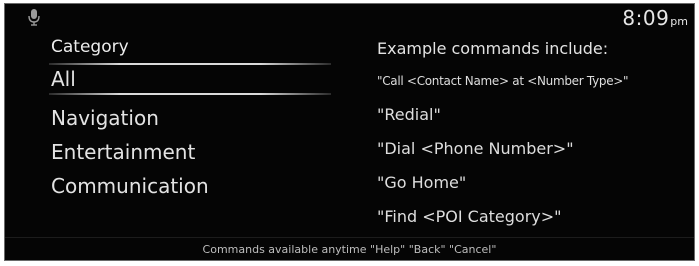 This screenshot has height=266, width=699. Describe the element at coordinates (493, 48) in the screenshot. I see `example-commands-title: Example commands include:` at that location.